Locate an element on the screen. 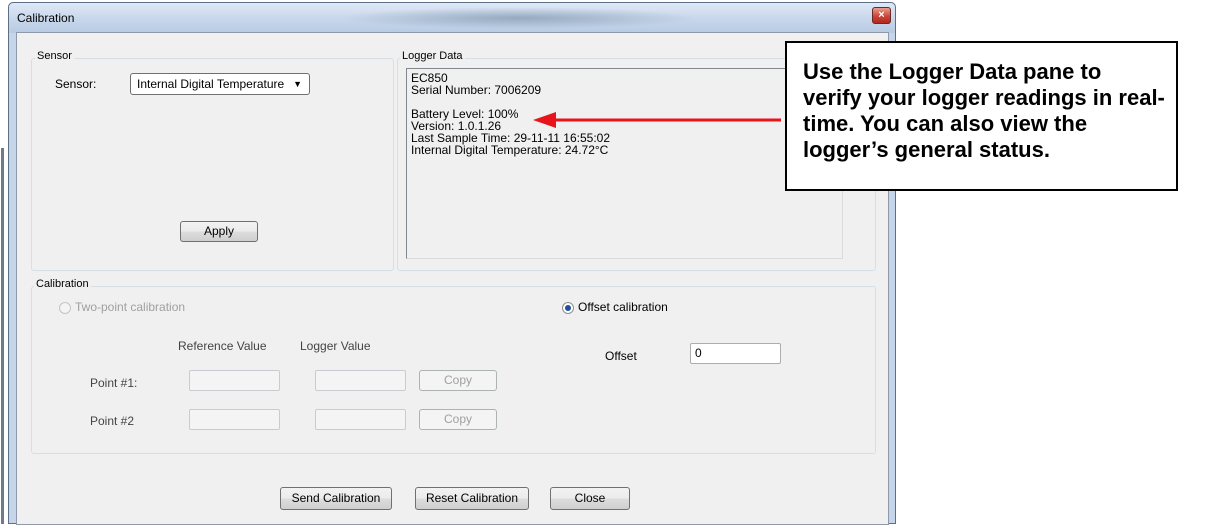  arrow-head-icon is located at coordinates (544, 120).